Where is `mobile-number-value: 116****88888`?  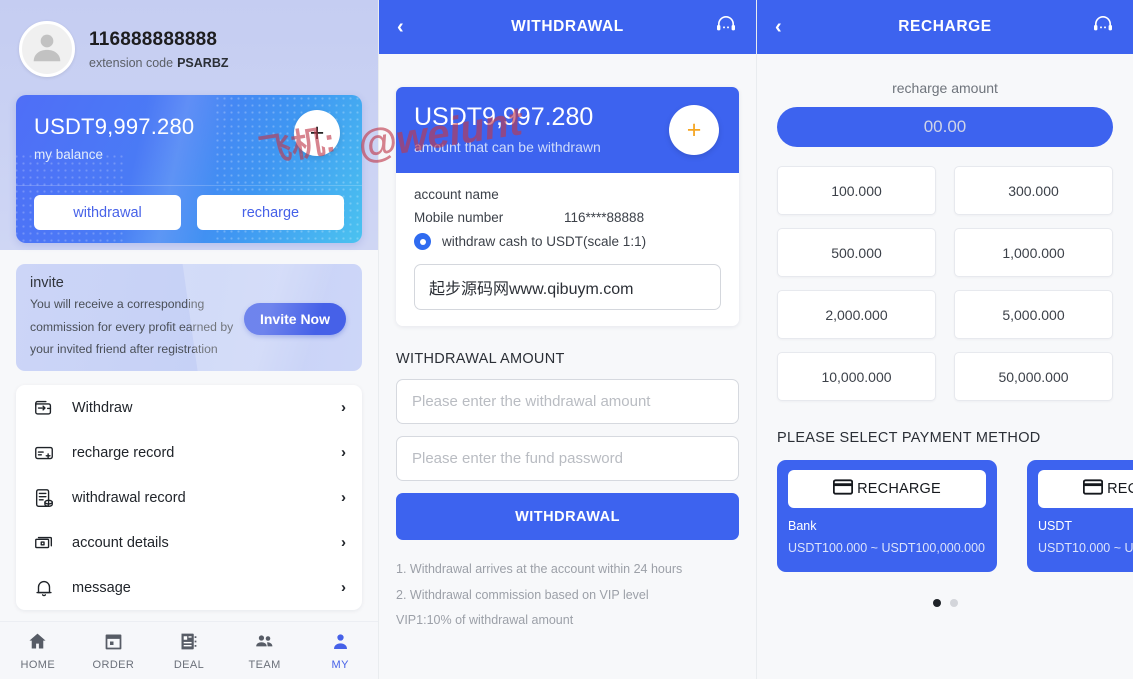
mobile-number-value: 116****88888 is located at coordinates (604, 217).